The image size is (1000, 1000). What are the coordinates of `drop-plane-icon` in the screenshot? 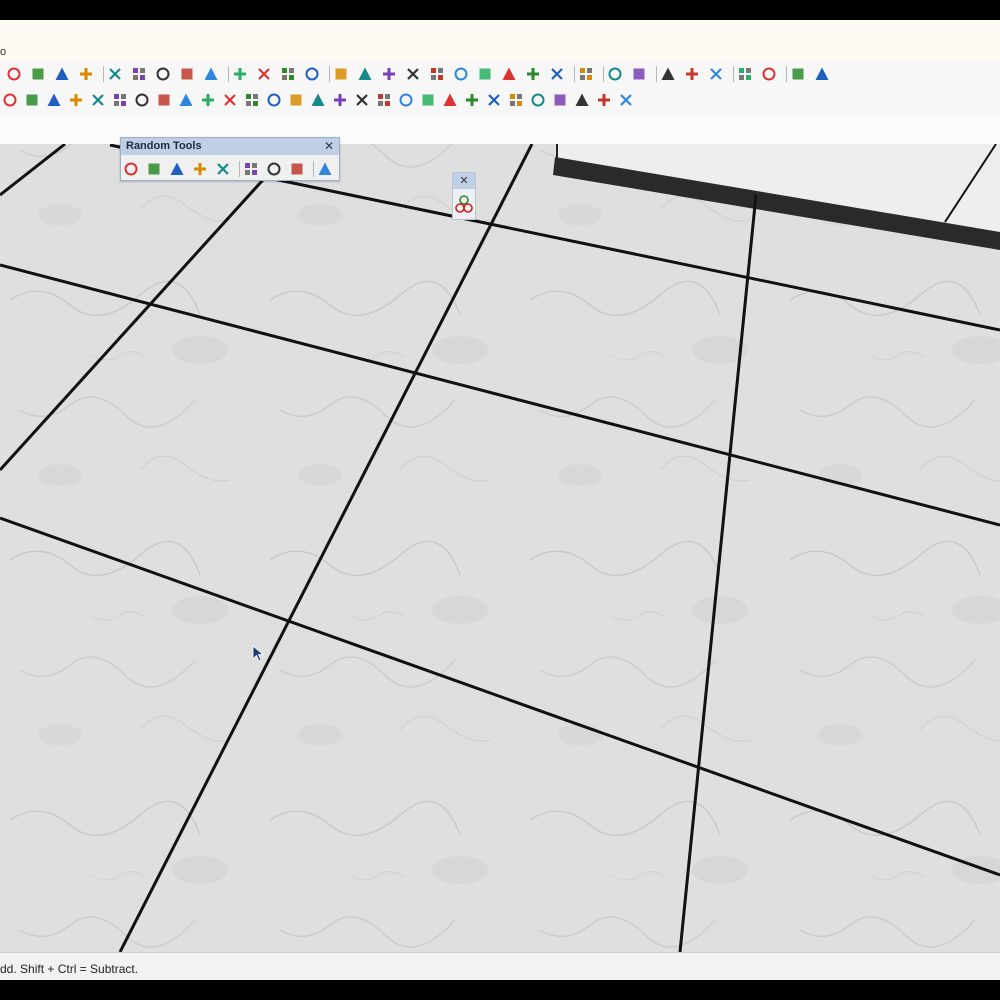 It's located at (131, 169).